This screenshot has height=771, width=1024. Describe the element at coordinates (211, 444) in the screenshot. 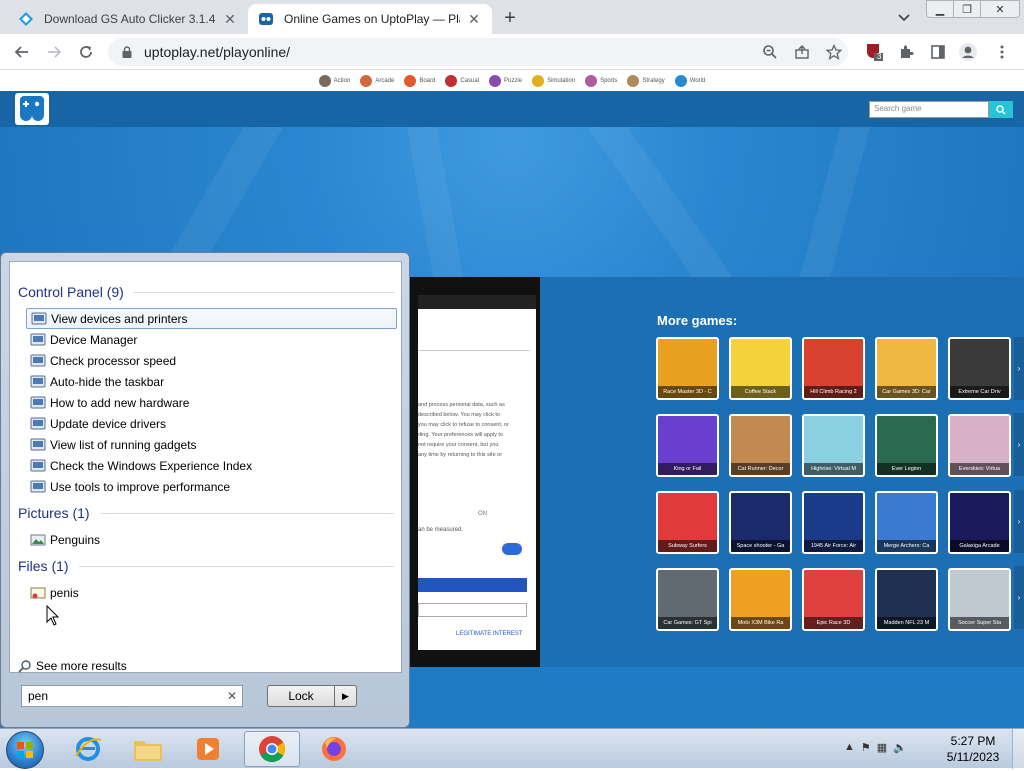

I see `result-control-panel-item: View list of running gadgets` at that location.